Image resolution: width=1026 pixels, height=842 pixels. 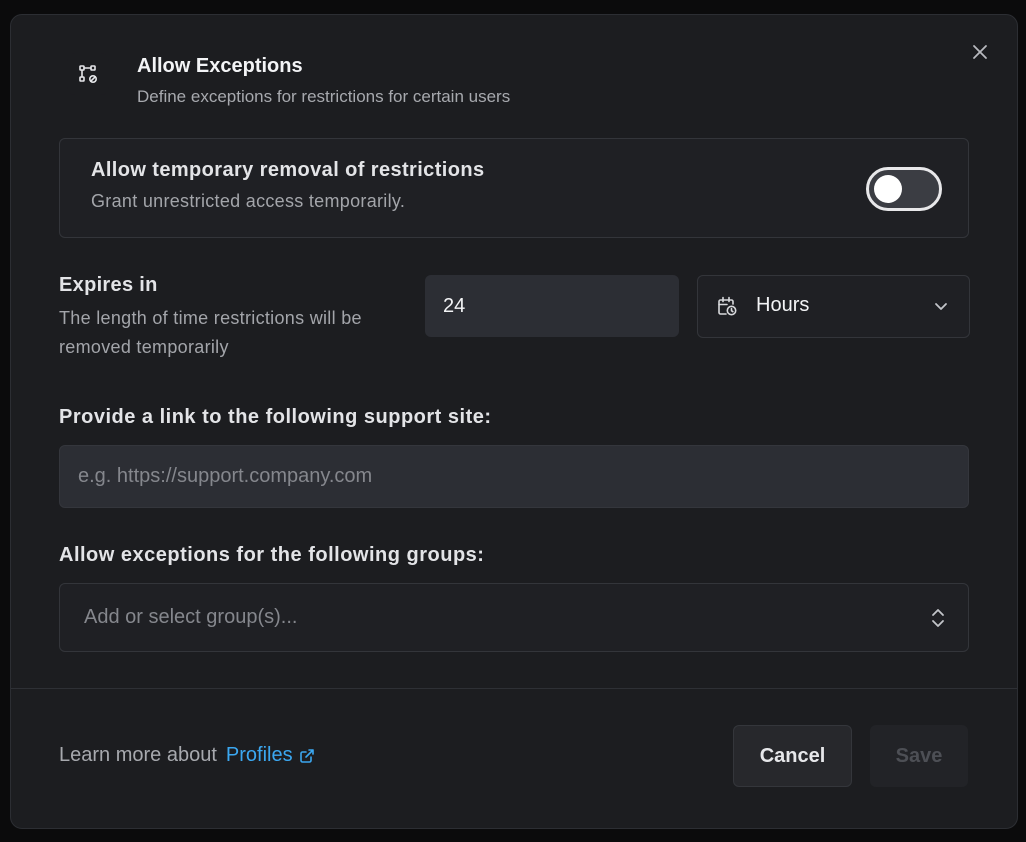 I want to click on close-icon, so click(x=980, y=52).